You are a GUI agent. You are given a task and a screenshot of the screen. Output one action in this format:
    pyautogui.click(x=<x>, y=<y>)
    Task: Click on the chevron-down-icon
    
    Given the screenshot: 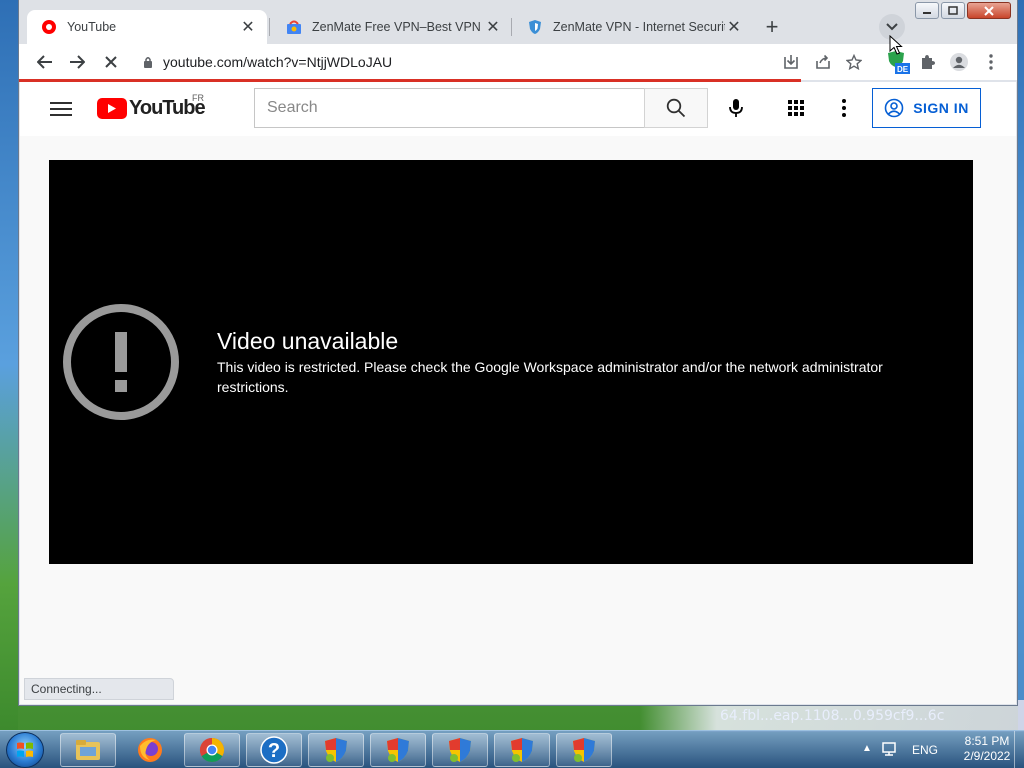 What is the action you would take?
    pyautogui.click(x=892, y=27)
    